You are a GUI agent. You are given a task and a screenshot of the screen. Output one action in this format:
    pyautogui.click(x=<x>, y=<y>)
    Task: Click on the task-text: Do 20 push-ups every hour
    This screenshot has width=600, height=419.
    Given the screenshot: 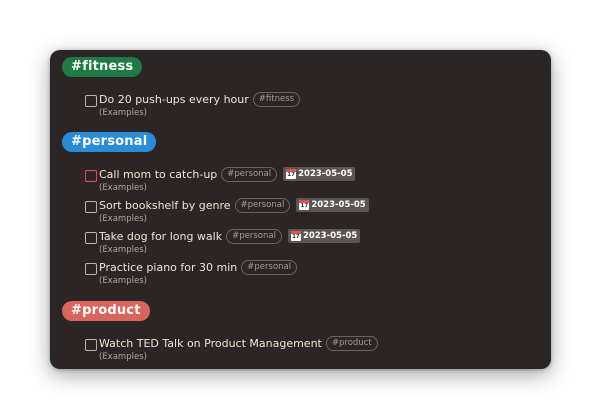 What is the action you would take?
    pyautogui.click(x=174, y=99)
    